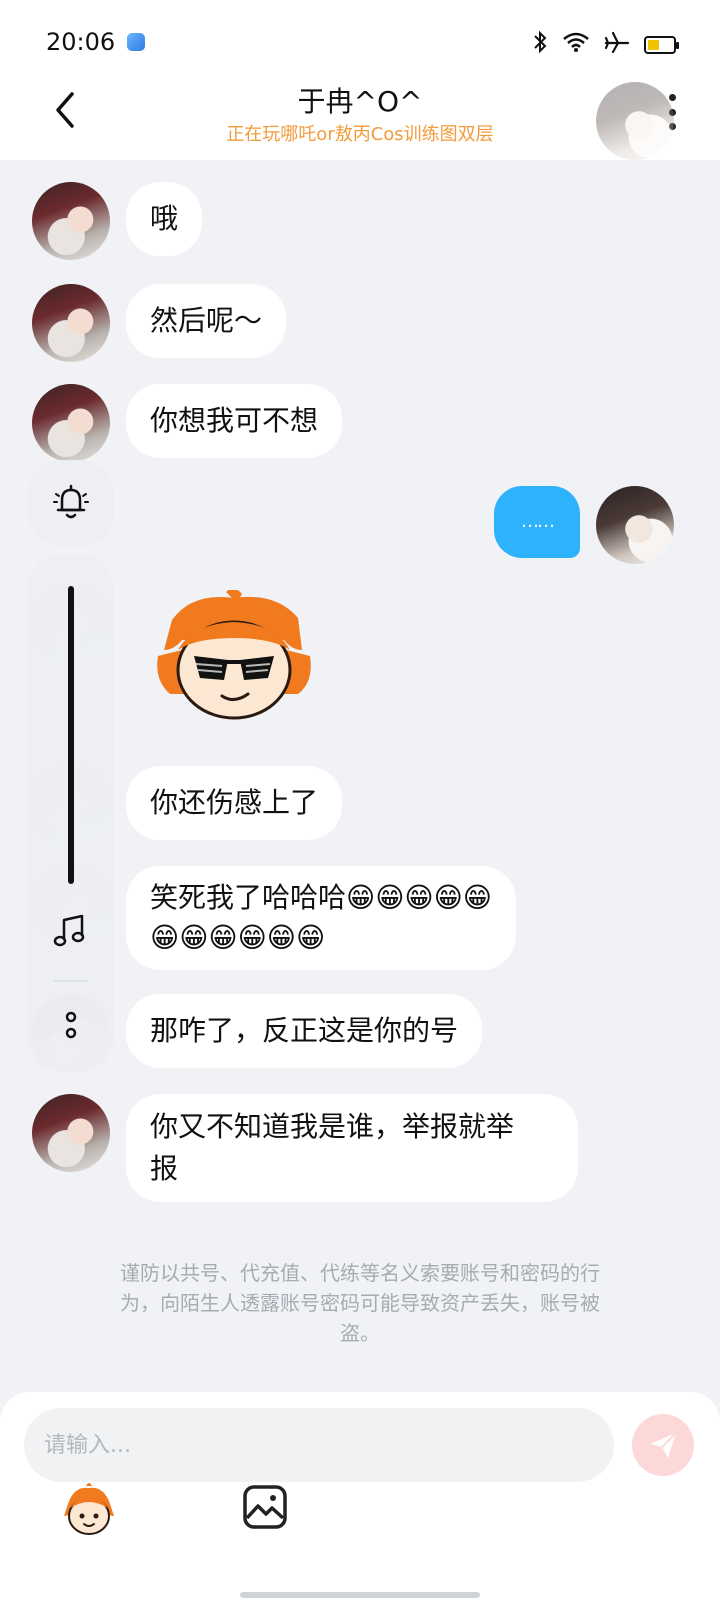  What do you see at coordinates (319, 1445) in the screenshot?
I see `message-input` at bounding box center [319, 1445].